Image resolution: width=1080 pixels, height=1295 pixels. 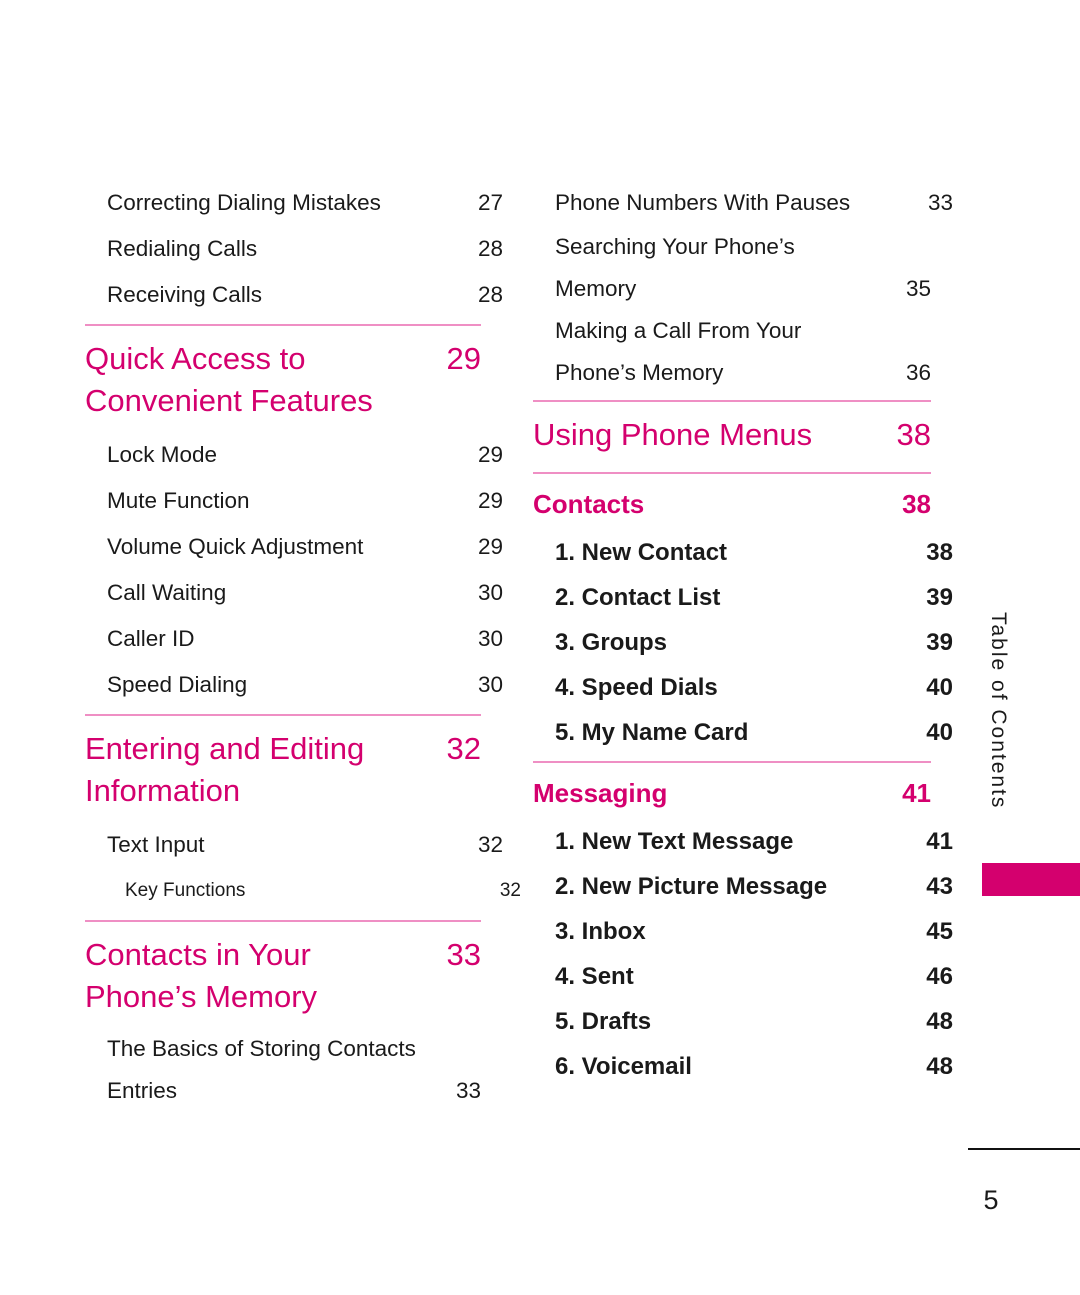 What do you see at coordinates (253, 380) in the screenshot?
I see `toc-section-title: Quick Access to Convenient Features` at bounding box center [253, 380].